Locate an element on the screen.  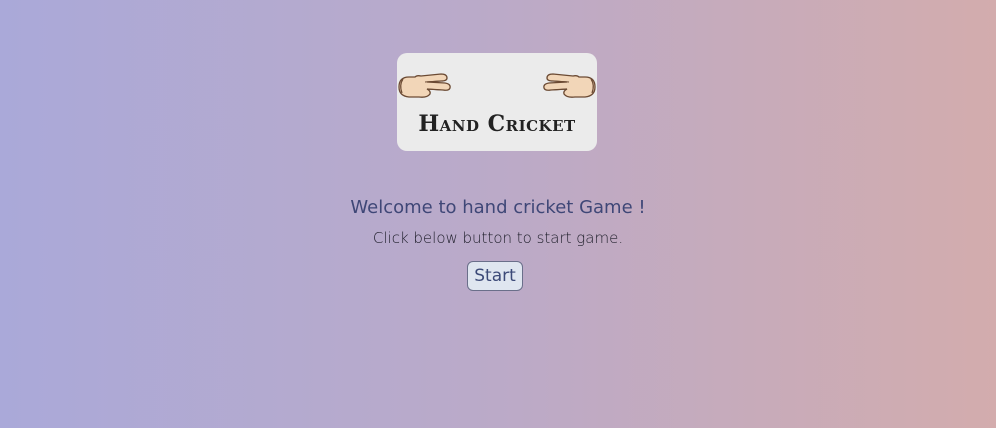
hand-right-icon is located at coordinates (569, 85).